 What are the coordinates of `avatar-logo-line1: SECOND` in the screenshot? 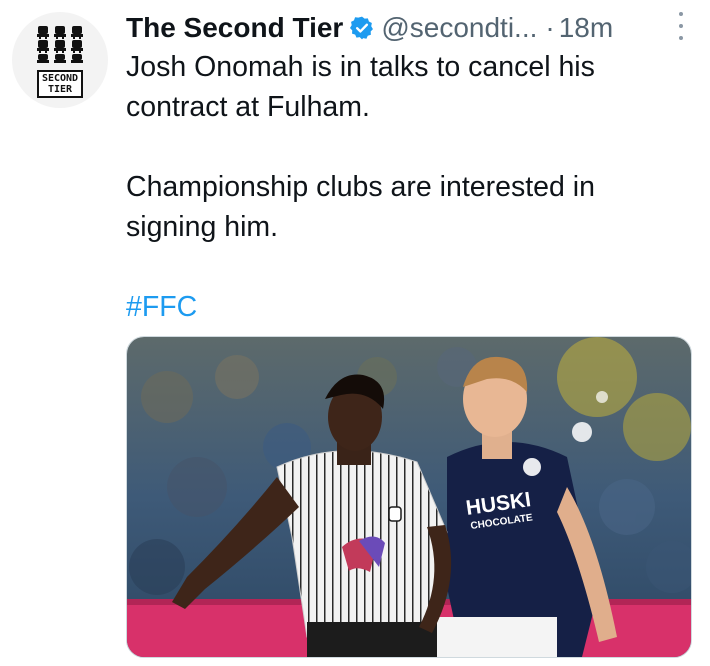 It's located at (60, 78).